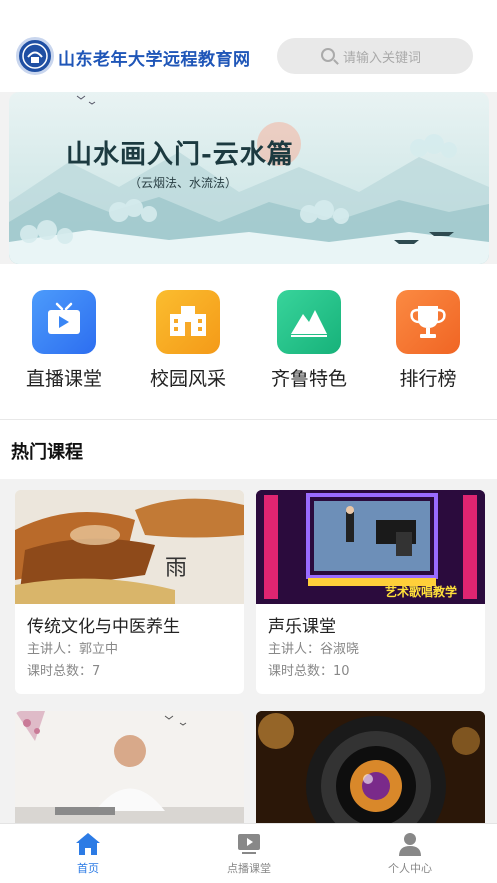  What do you see at coordinates (249, 868) in the screenshot?
I see `tab-label: 点播课堂` at bounding box center [249, 868].